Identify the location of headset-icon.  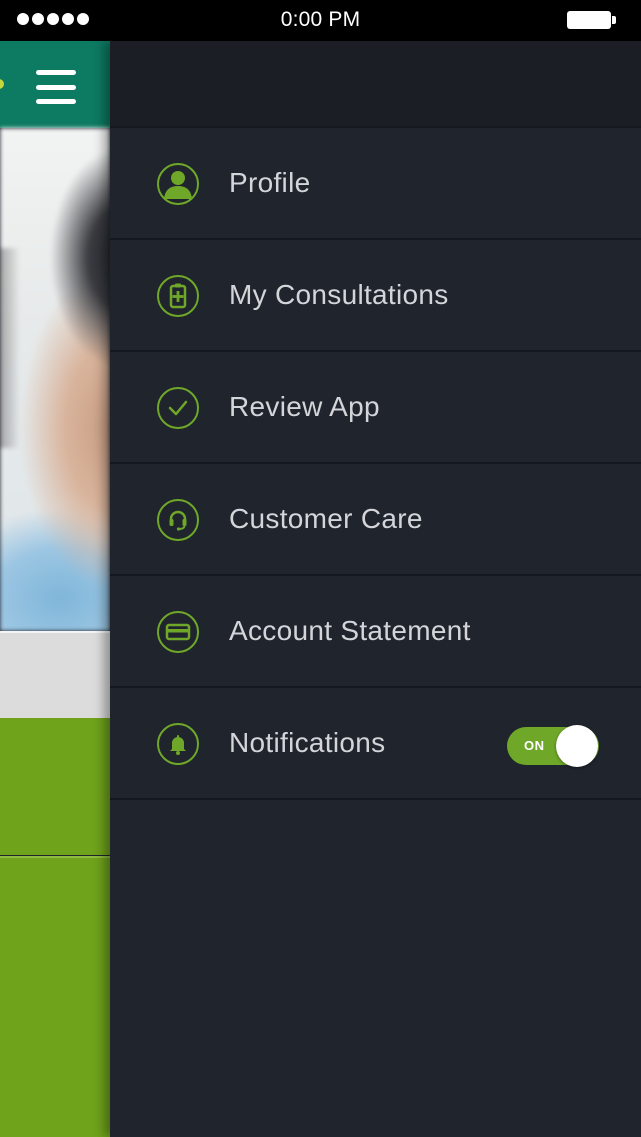
(178, 520).